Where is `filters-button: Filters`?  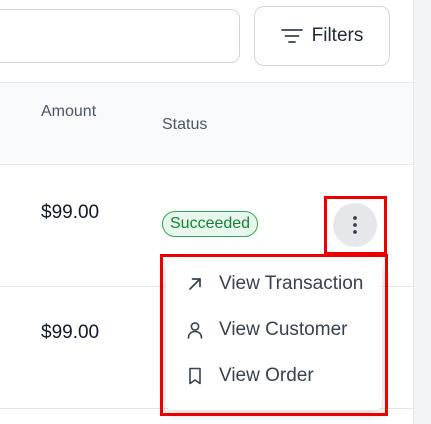 filters-button: Filters is located at coordinates (322, 36).